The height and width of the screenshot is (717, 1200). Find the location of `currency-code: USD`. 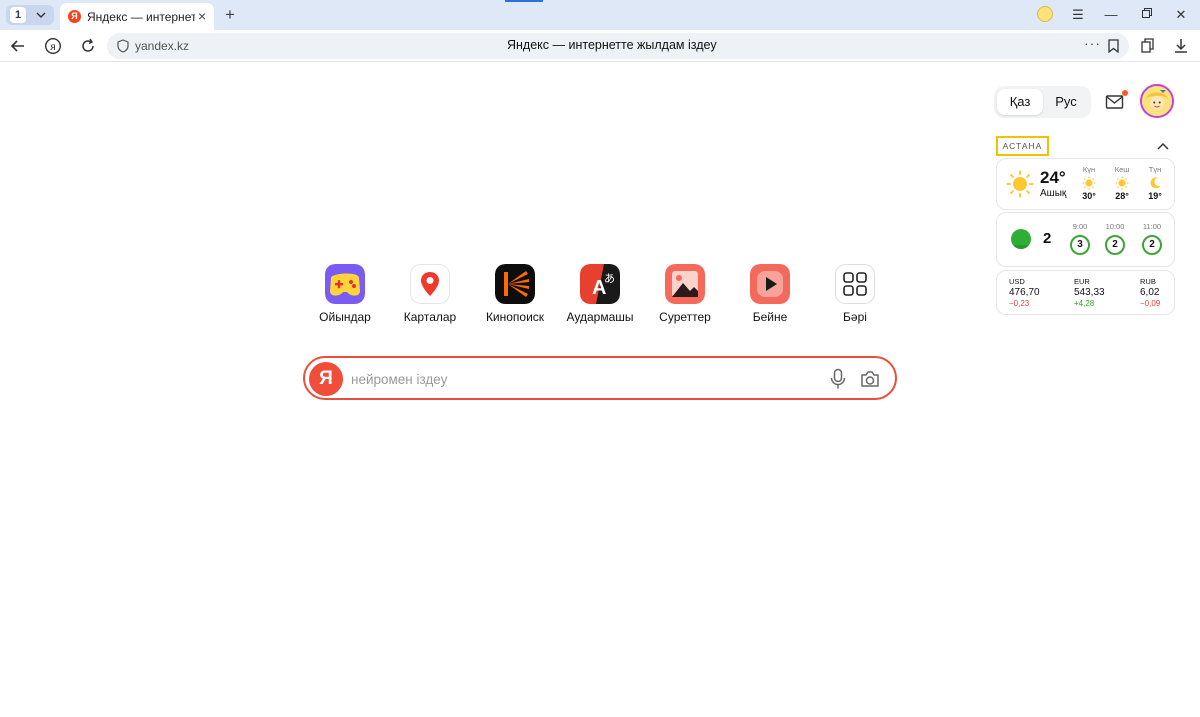

currency-code: USD is located at coordinates (1017, 281).